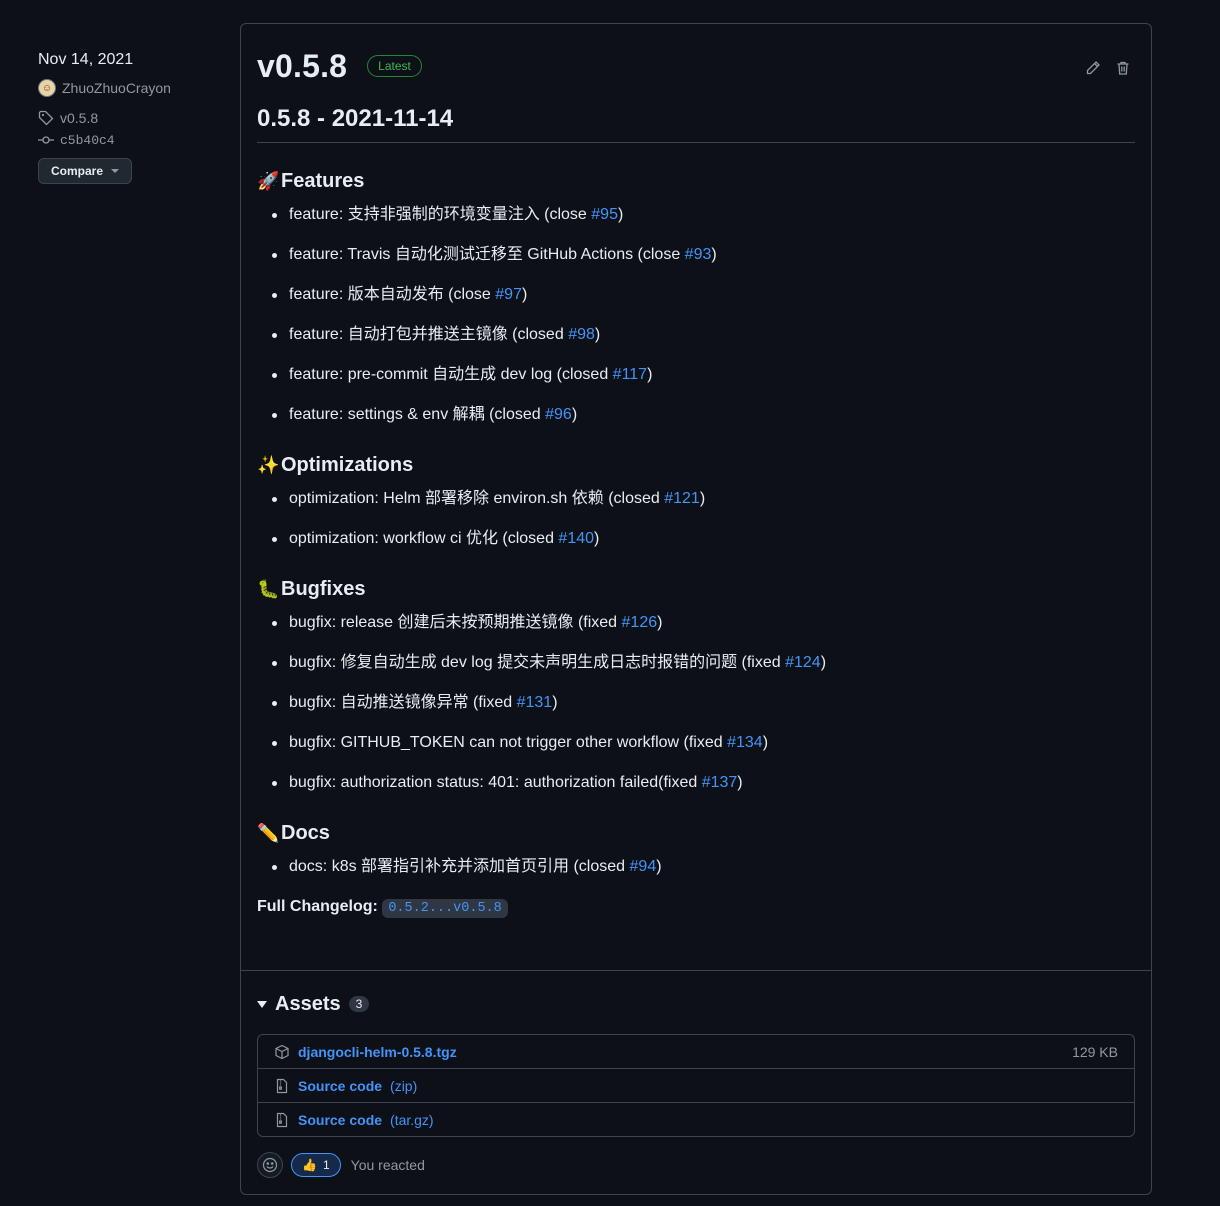 This screenshot has width=1220, height=1206. What do you see at coordinates (576, 538) in the screenshot?
I see `issue-link: #140` at bounding box center [576, 538].